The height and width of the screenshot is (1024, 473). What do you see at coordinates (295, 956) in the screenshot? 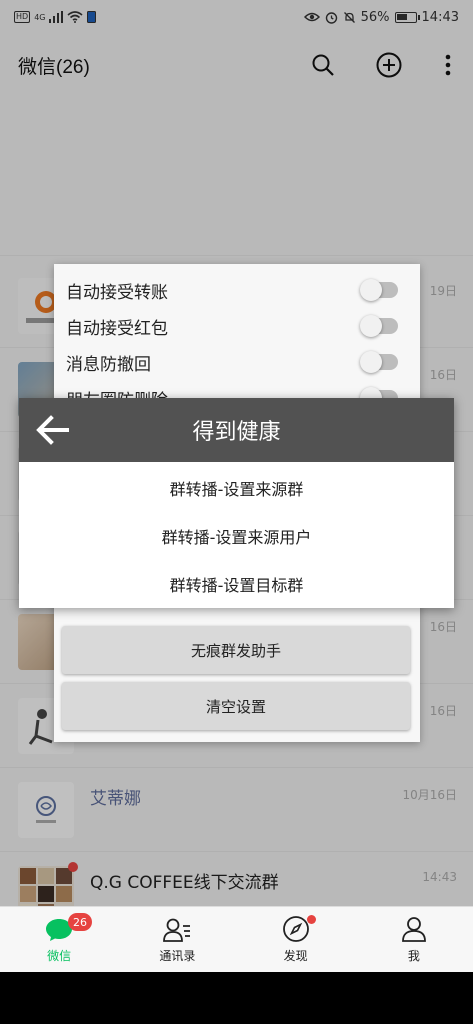
I see `tab-label: 发现` at bounding box center [295, 956].